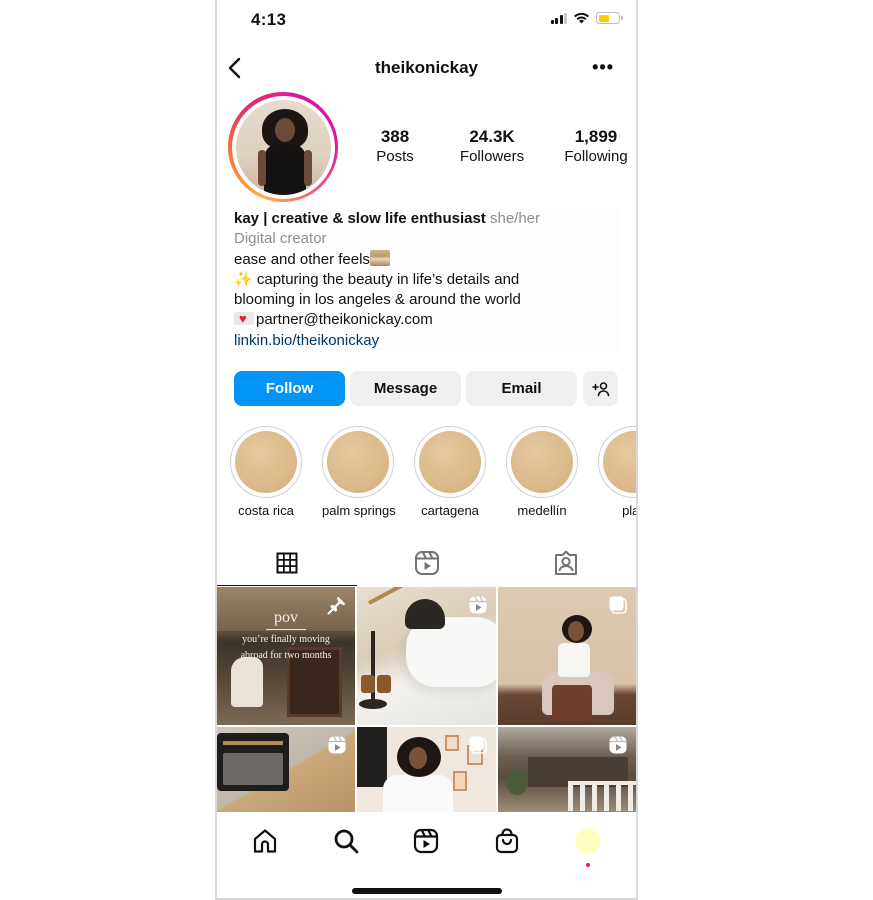 The width and height of the screenshot is (873, 900). What do you see at coordinates (581, 18) in the screenshot?
I see `wifi-icon` at bounding box center [581, 18].